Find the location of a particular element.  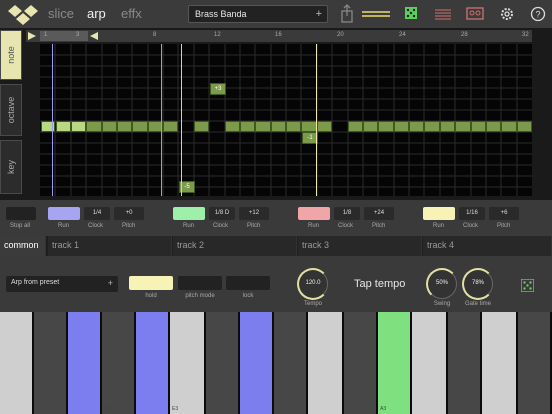

loop-end-marker-icon is located at coordinates (94, 36).